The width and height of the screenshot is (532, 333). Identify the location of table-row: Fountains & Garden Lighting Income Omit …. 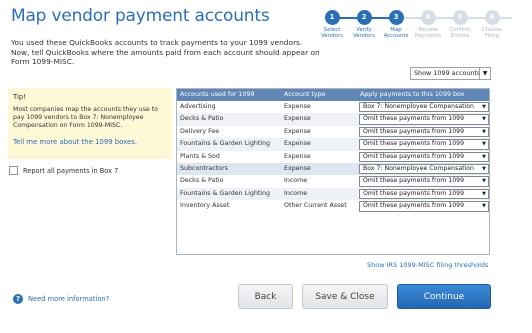
(333, 194).